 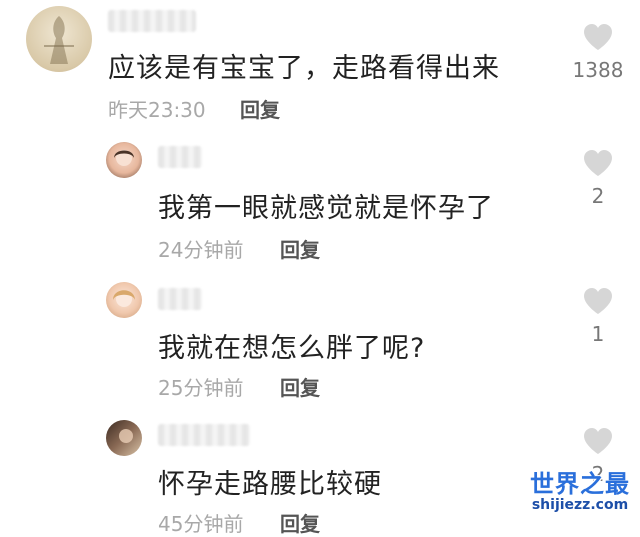 I want to click on watermark-domain: shijiezz.com, so click(x=580, y=505).